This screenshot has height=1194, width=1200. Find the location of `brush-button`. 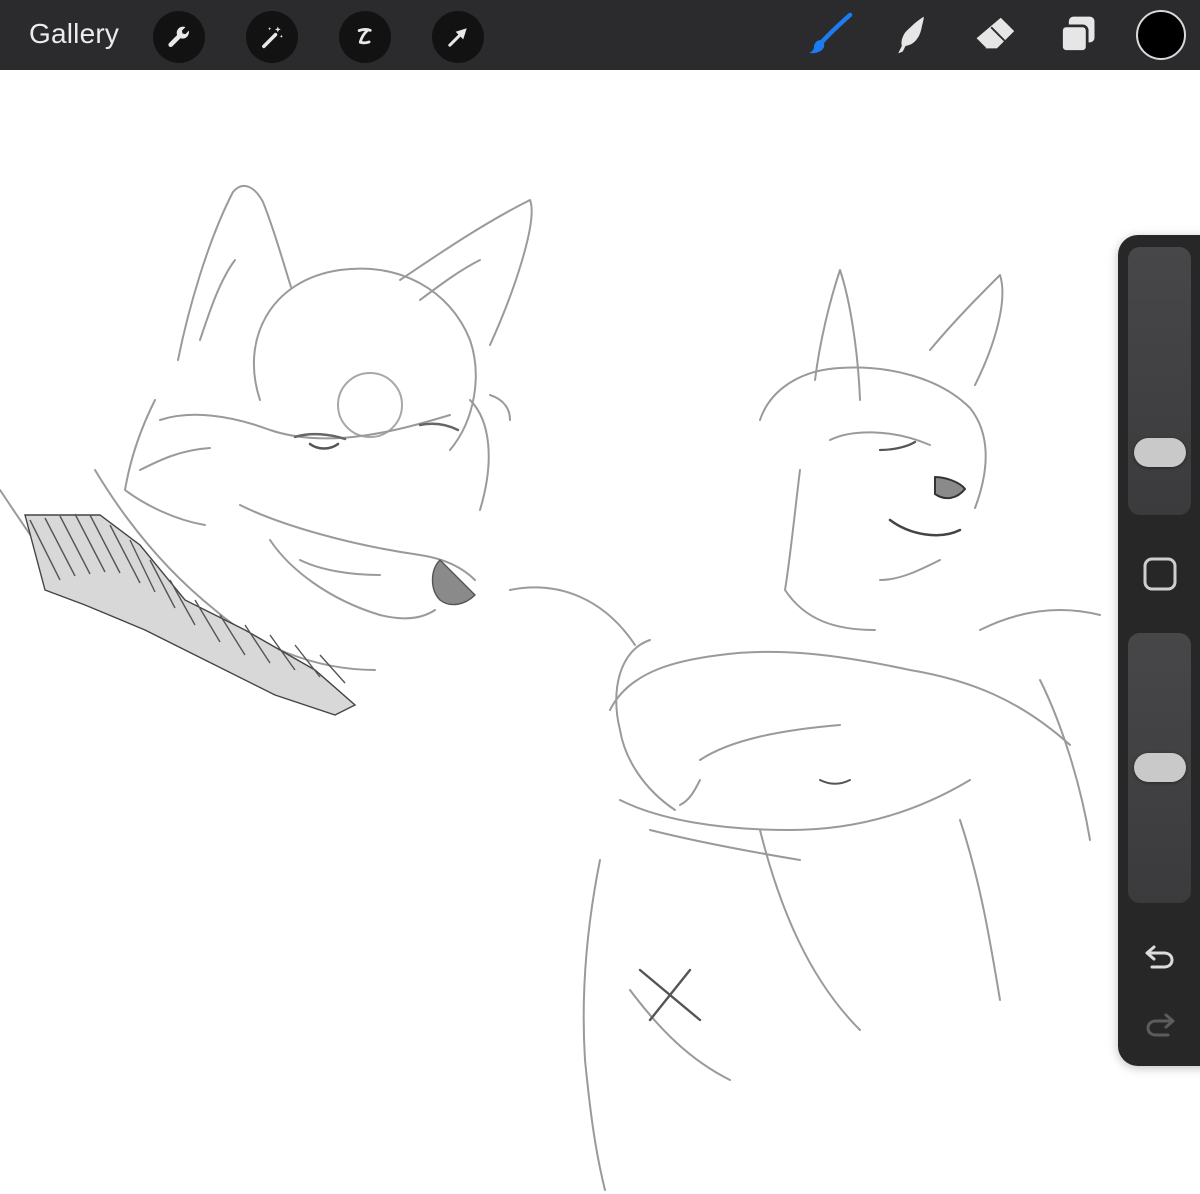

brush-button is located at coordinates (830, 35).